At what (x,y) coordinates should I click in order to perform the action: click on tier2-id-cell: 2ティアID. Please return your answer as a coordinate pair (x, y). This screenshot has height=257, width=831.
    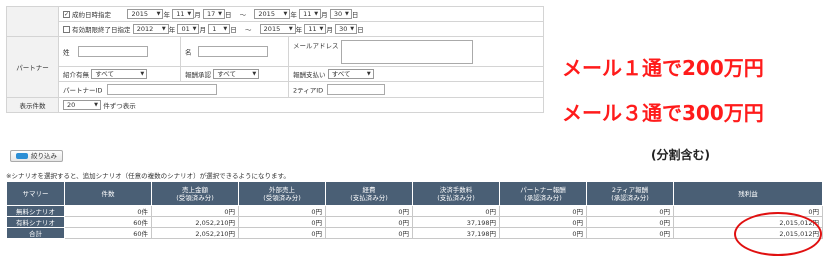
    Looking at the image, I should click on (416, 89).